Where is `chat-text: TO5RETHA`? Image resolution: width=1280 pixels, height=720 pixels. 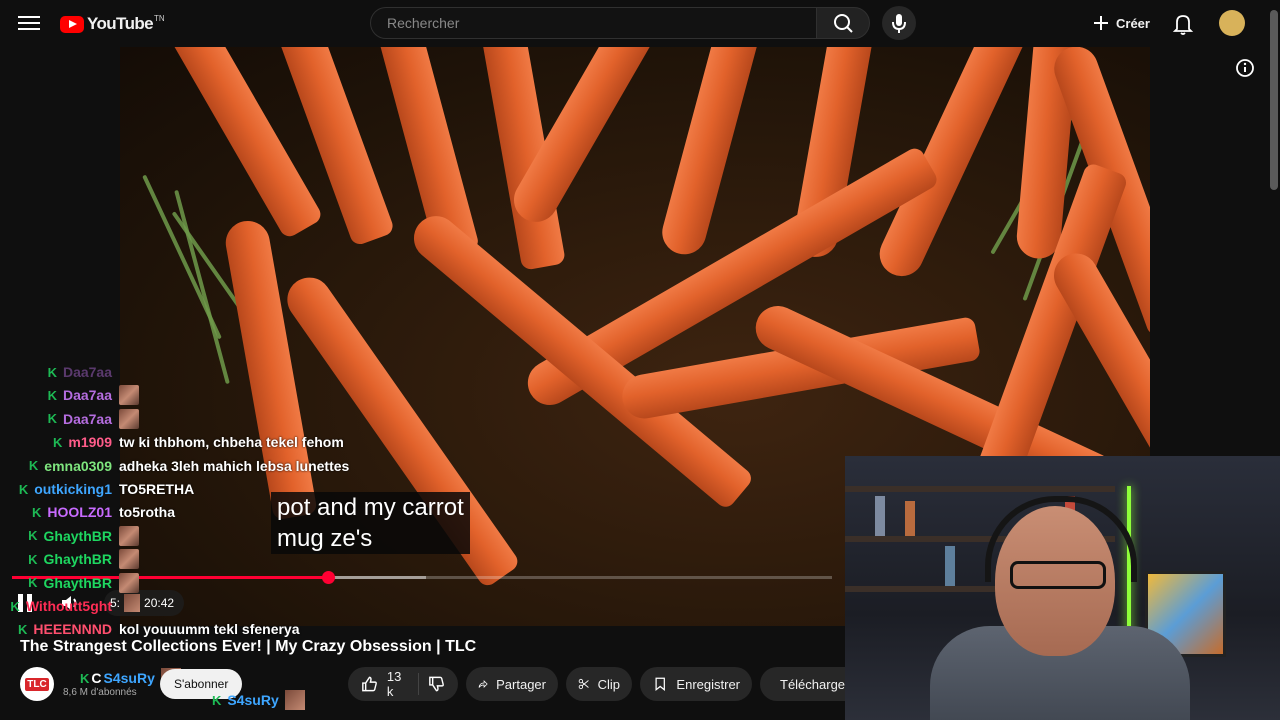 chat-text: TO5RETHA is located at coordinates (157, 489).